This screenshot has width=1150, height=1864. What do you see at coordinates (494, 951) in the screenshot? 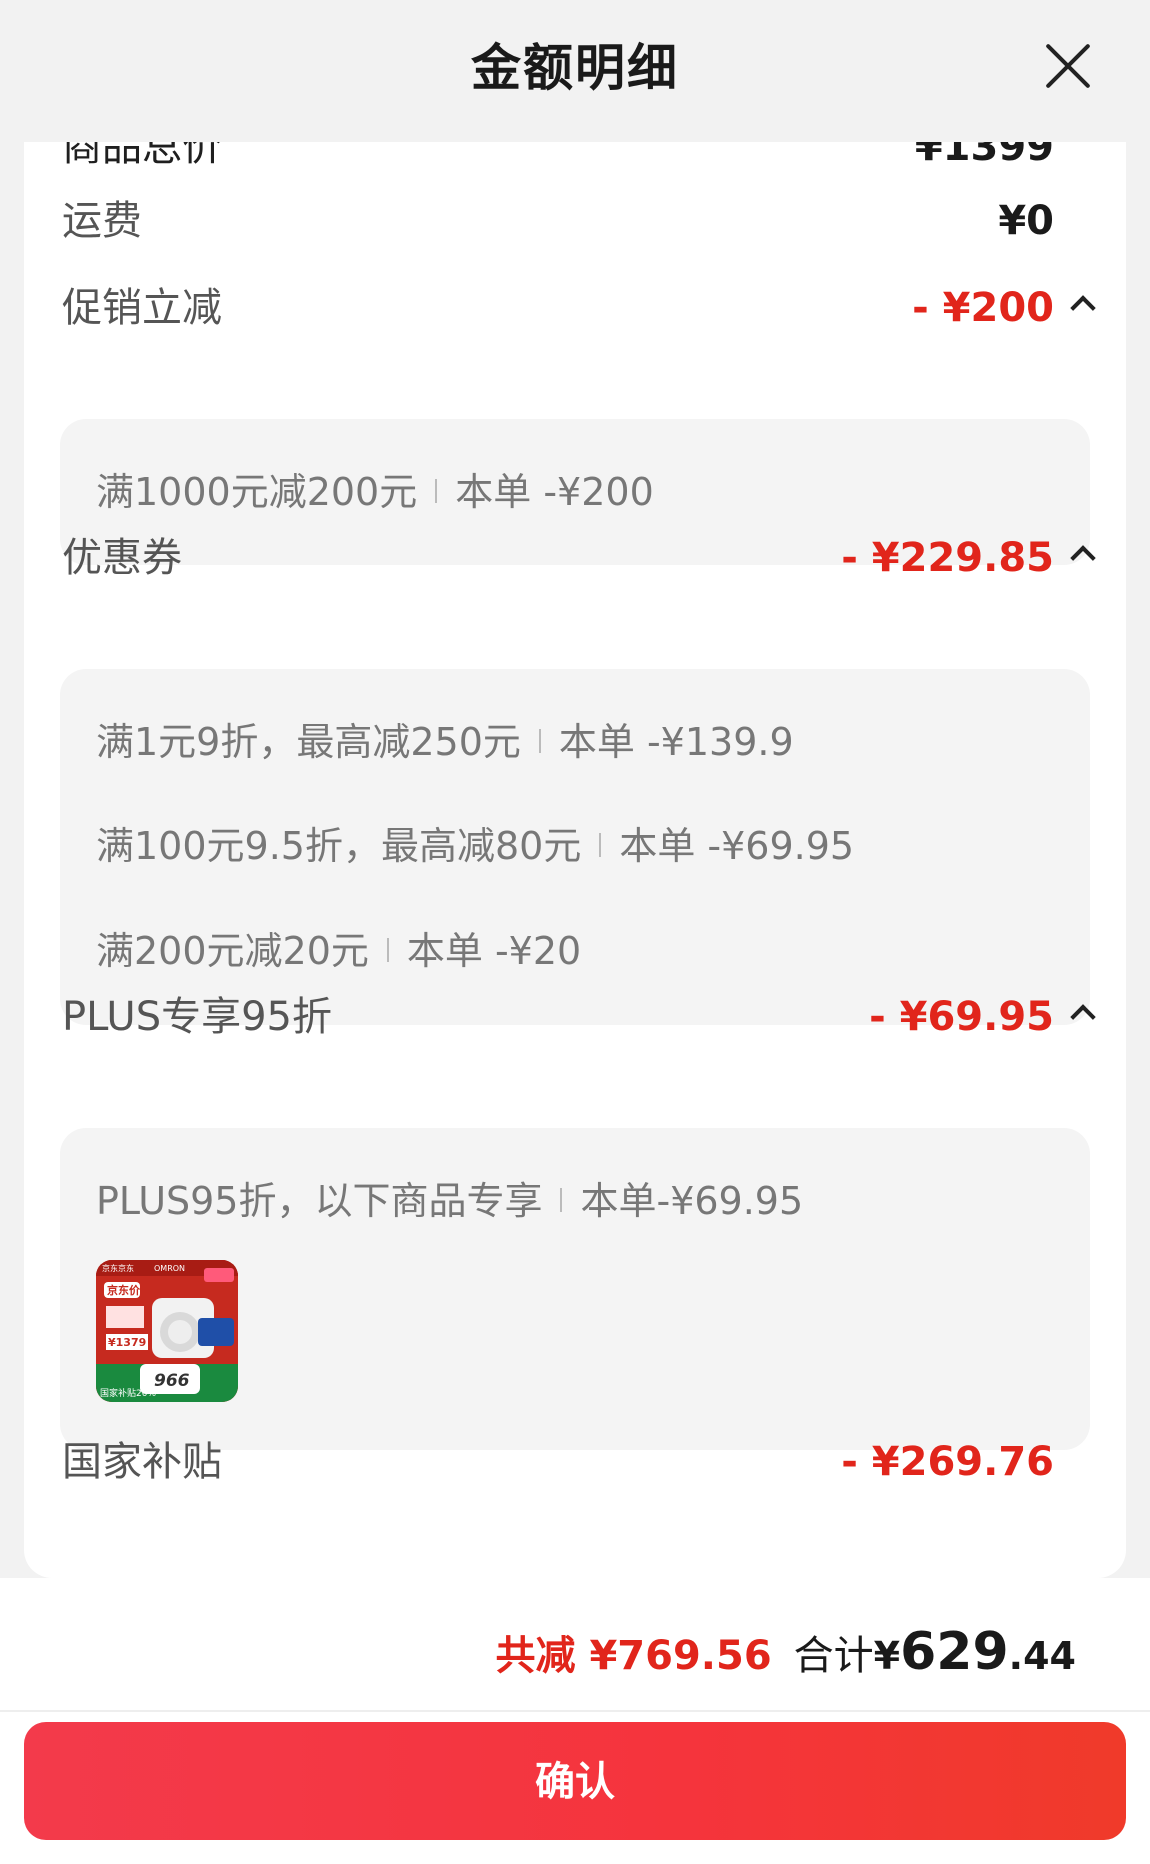
I see `detail-amount: 本单 -¥20` at bounding box center [494, 951].